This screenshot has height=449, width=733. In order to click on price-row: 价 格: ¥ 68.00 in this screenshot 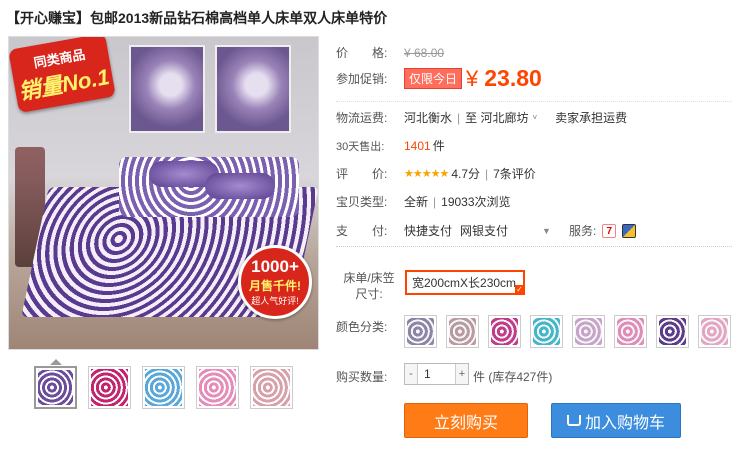, I will do `click(390, 52)`.